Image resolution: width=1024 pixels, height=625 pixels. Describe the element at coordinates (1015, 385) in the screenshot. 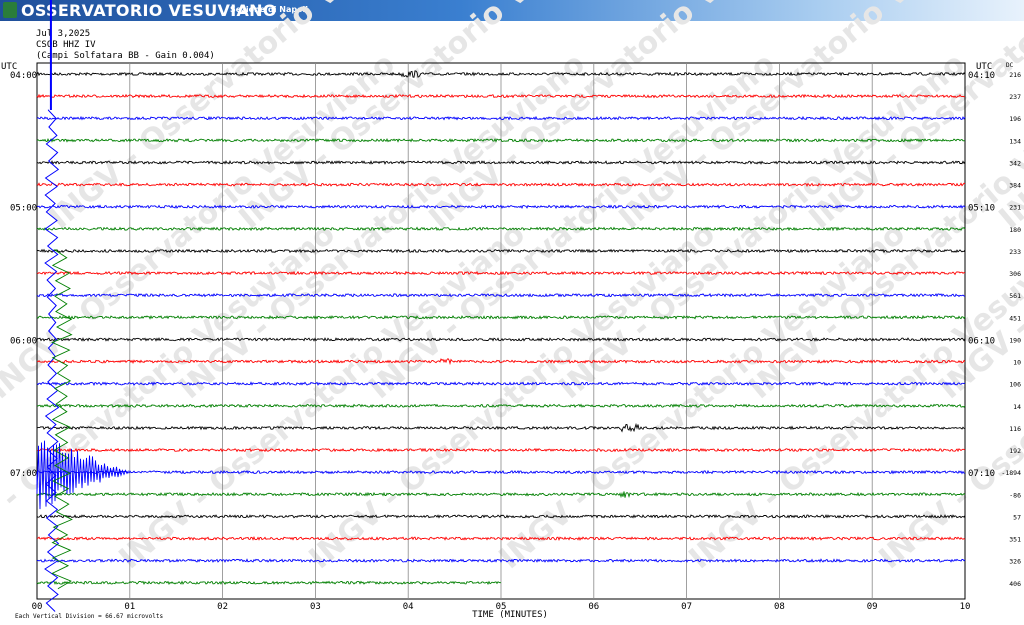

I see `dc-value-label: 106` at that location.